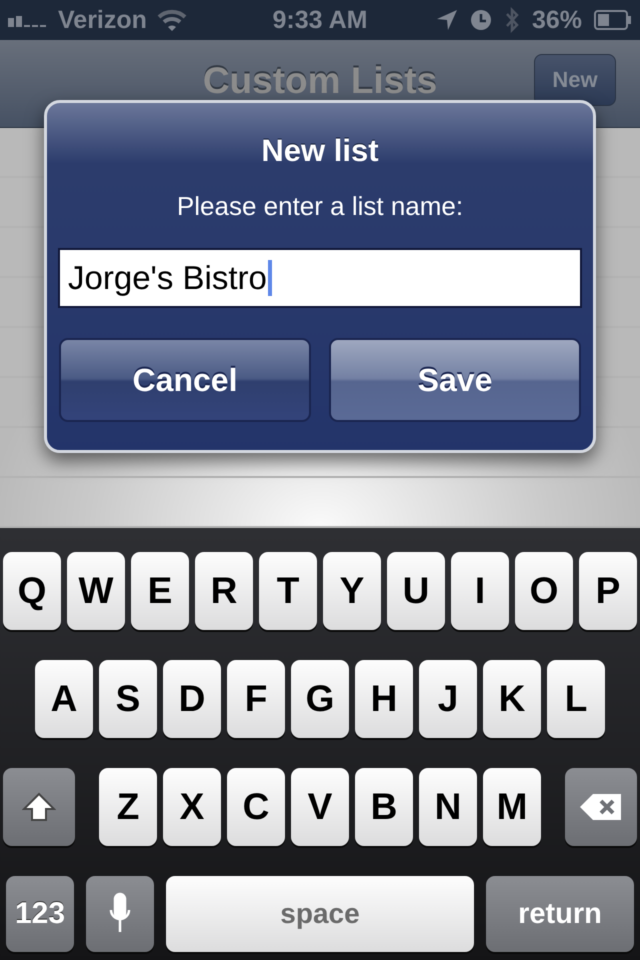 The height and width of the screenshot is (960, 640). I want to click on letter-key: A, so click(64, 699).